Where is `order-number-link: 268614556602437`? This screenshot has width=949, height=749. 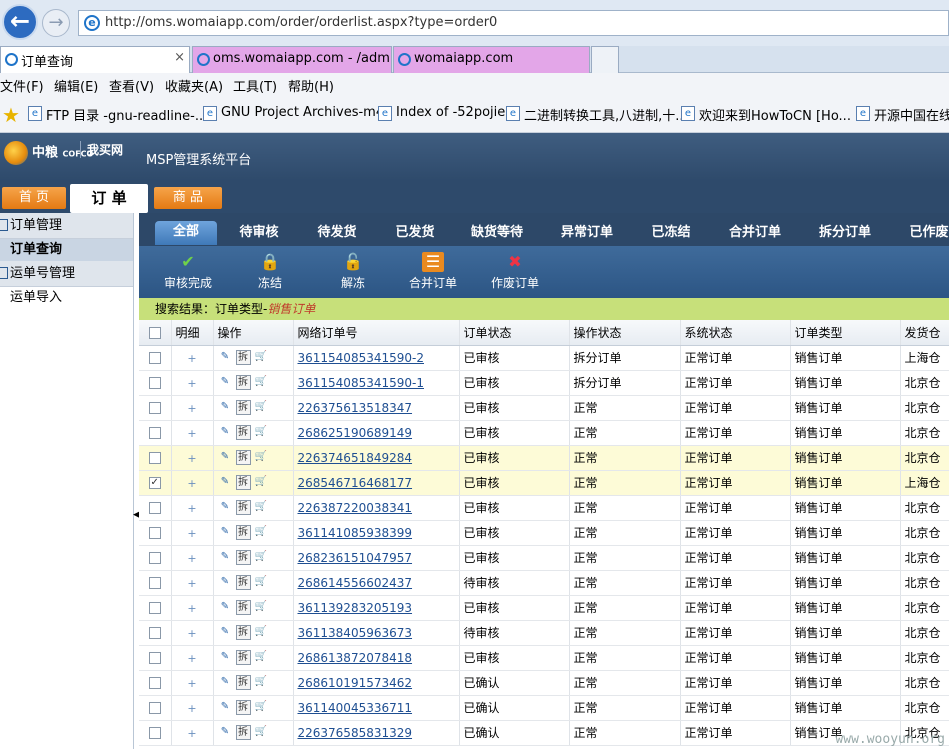
order-number-link: 268614556602437 is located at coordinates (355, 583).